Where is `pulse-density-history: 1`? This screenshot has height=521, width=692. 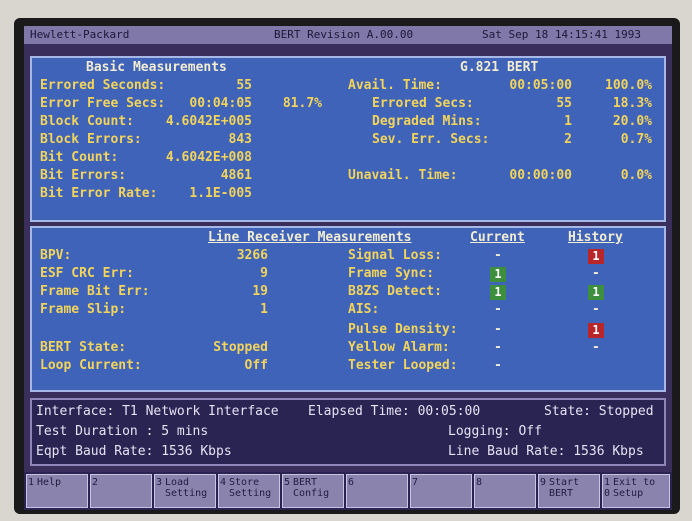
pulse-density-history: 1 is located at coordinates (596, 330).